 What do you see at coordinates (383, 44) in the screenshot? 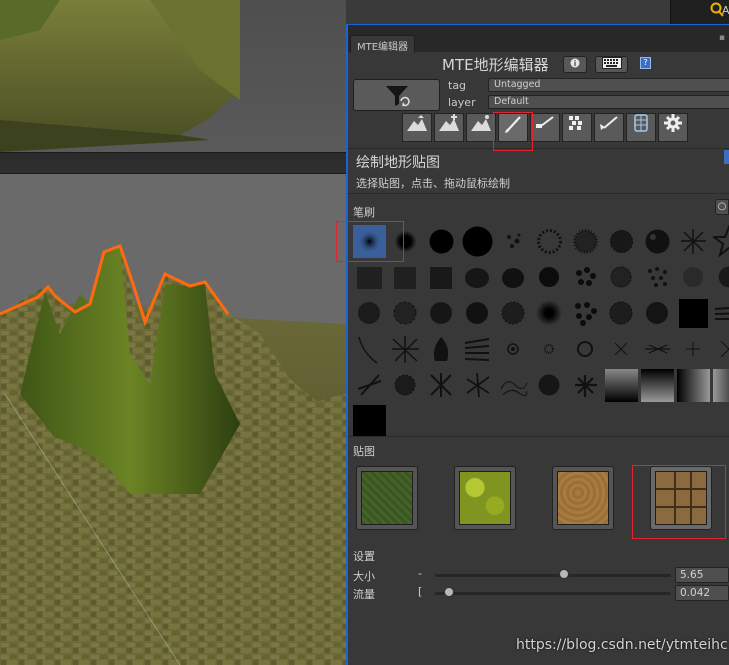
I see `tab-mte-editor: MTE编辑器` at bounding box center [383, 44].